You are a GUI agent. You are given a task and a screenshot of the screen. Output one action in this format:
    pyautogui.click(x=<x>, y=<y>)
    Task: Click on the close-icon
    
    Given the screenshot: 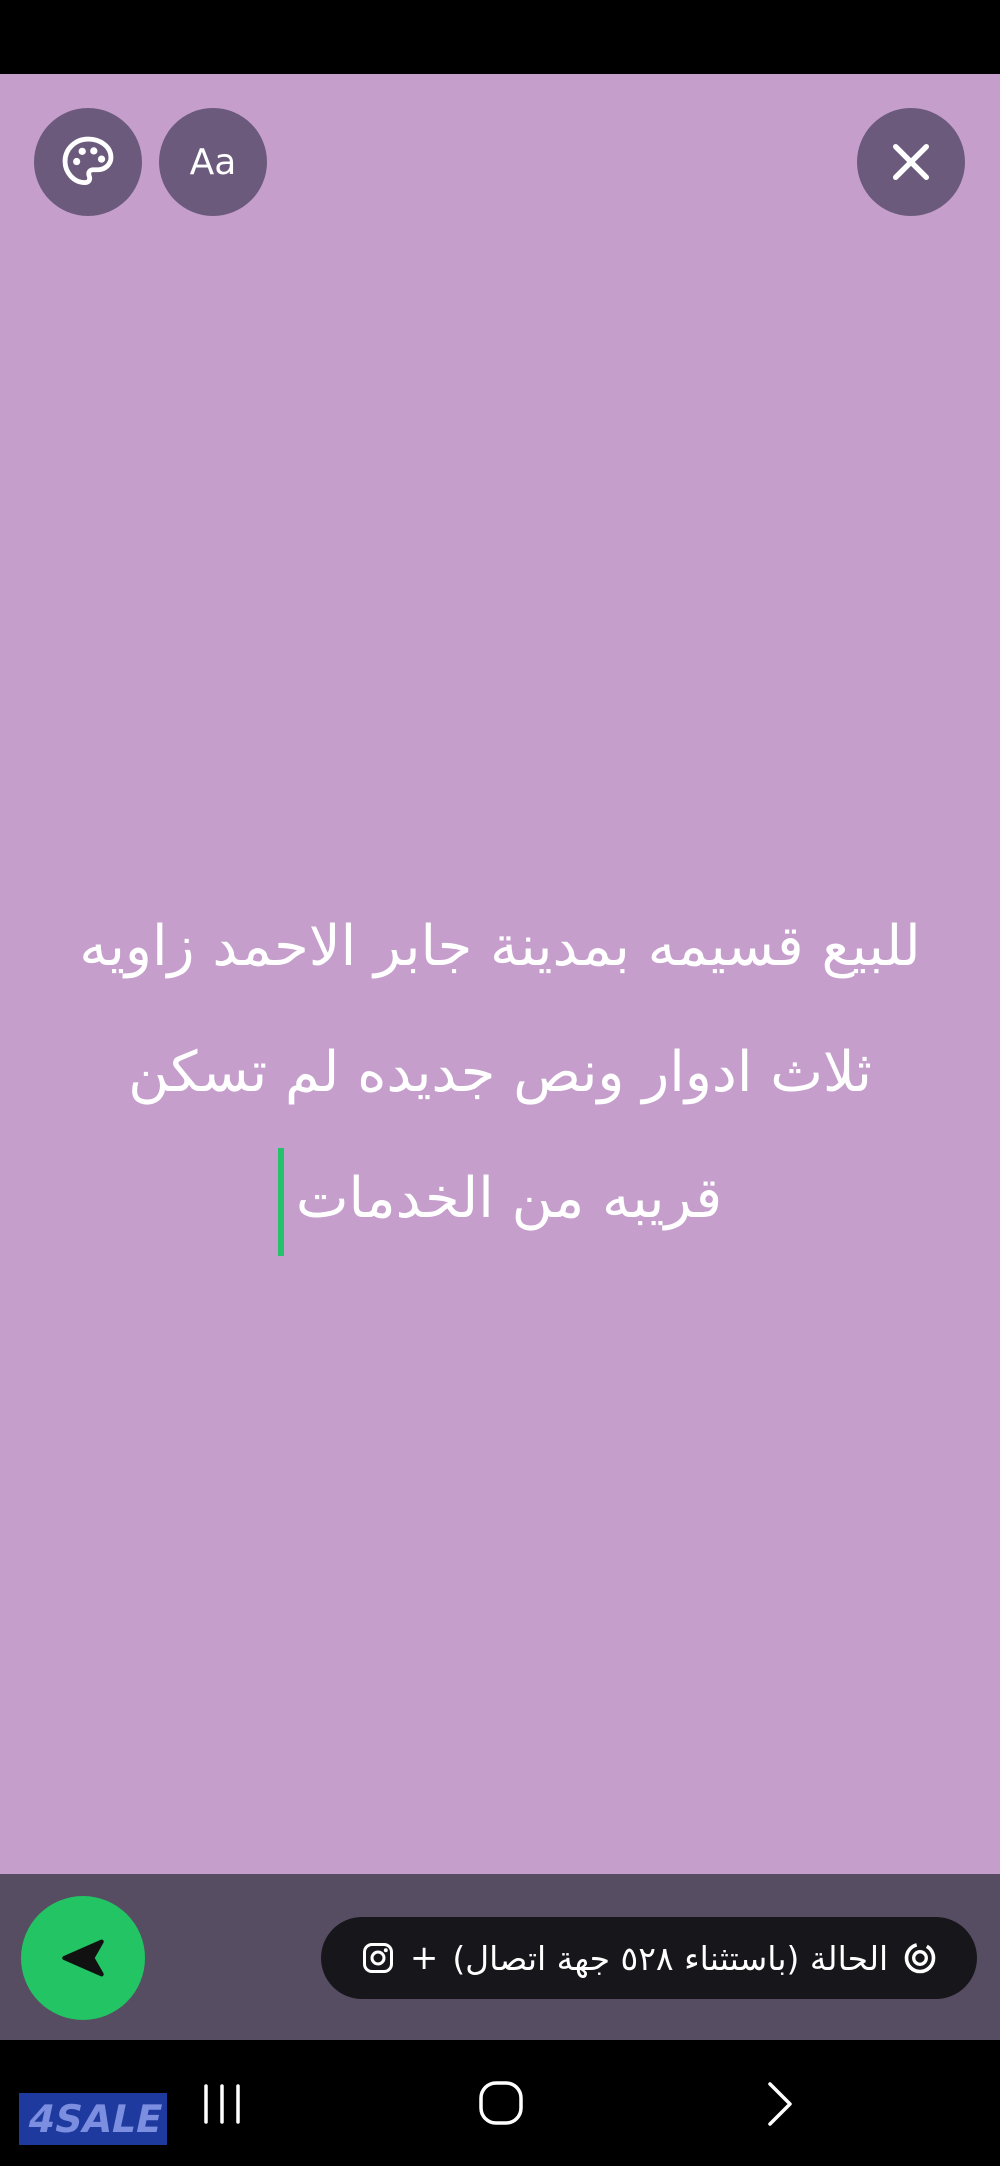 What is the action you would take?
    pyautogui.click(x=911, y=162)
    